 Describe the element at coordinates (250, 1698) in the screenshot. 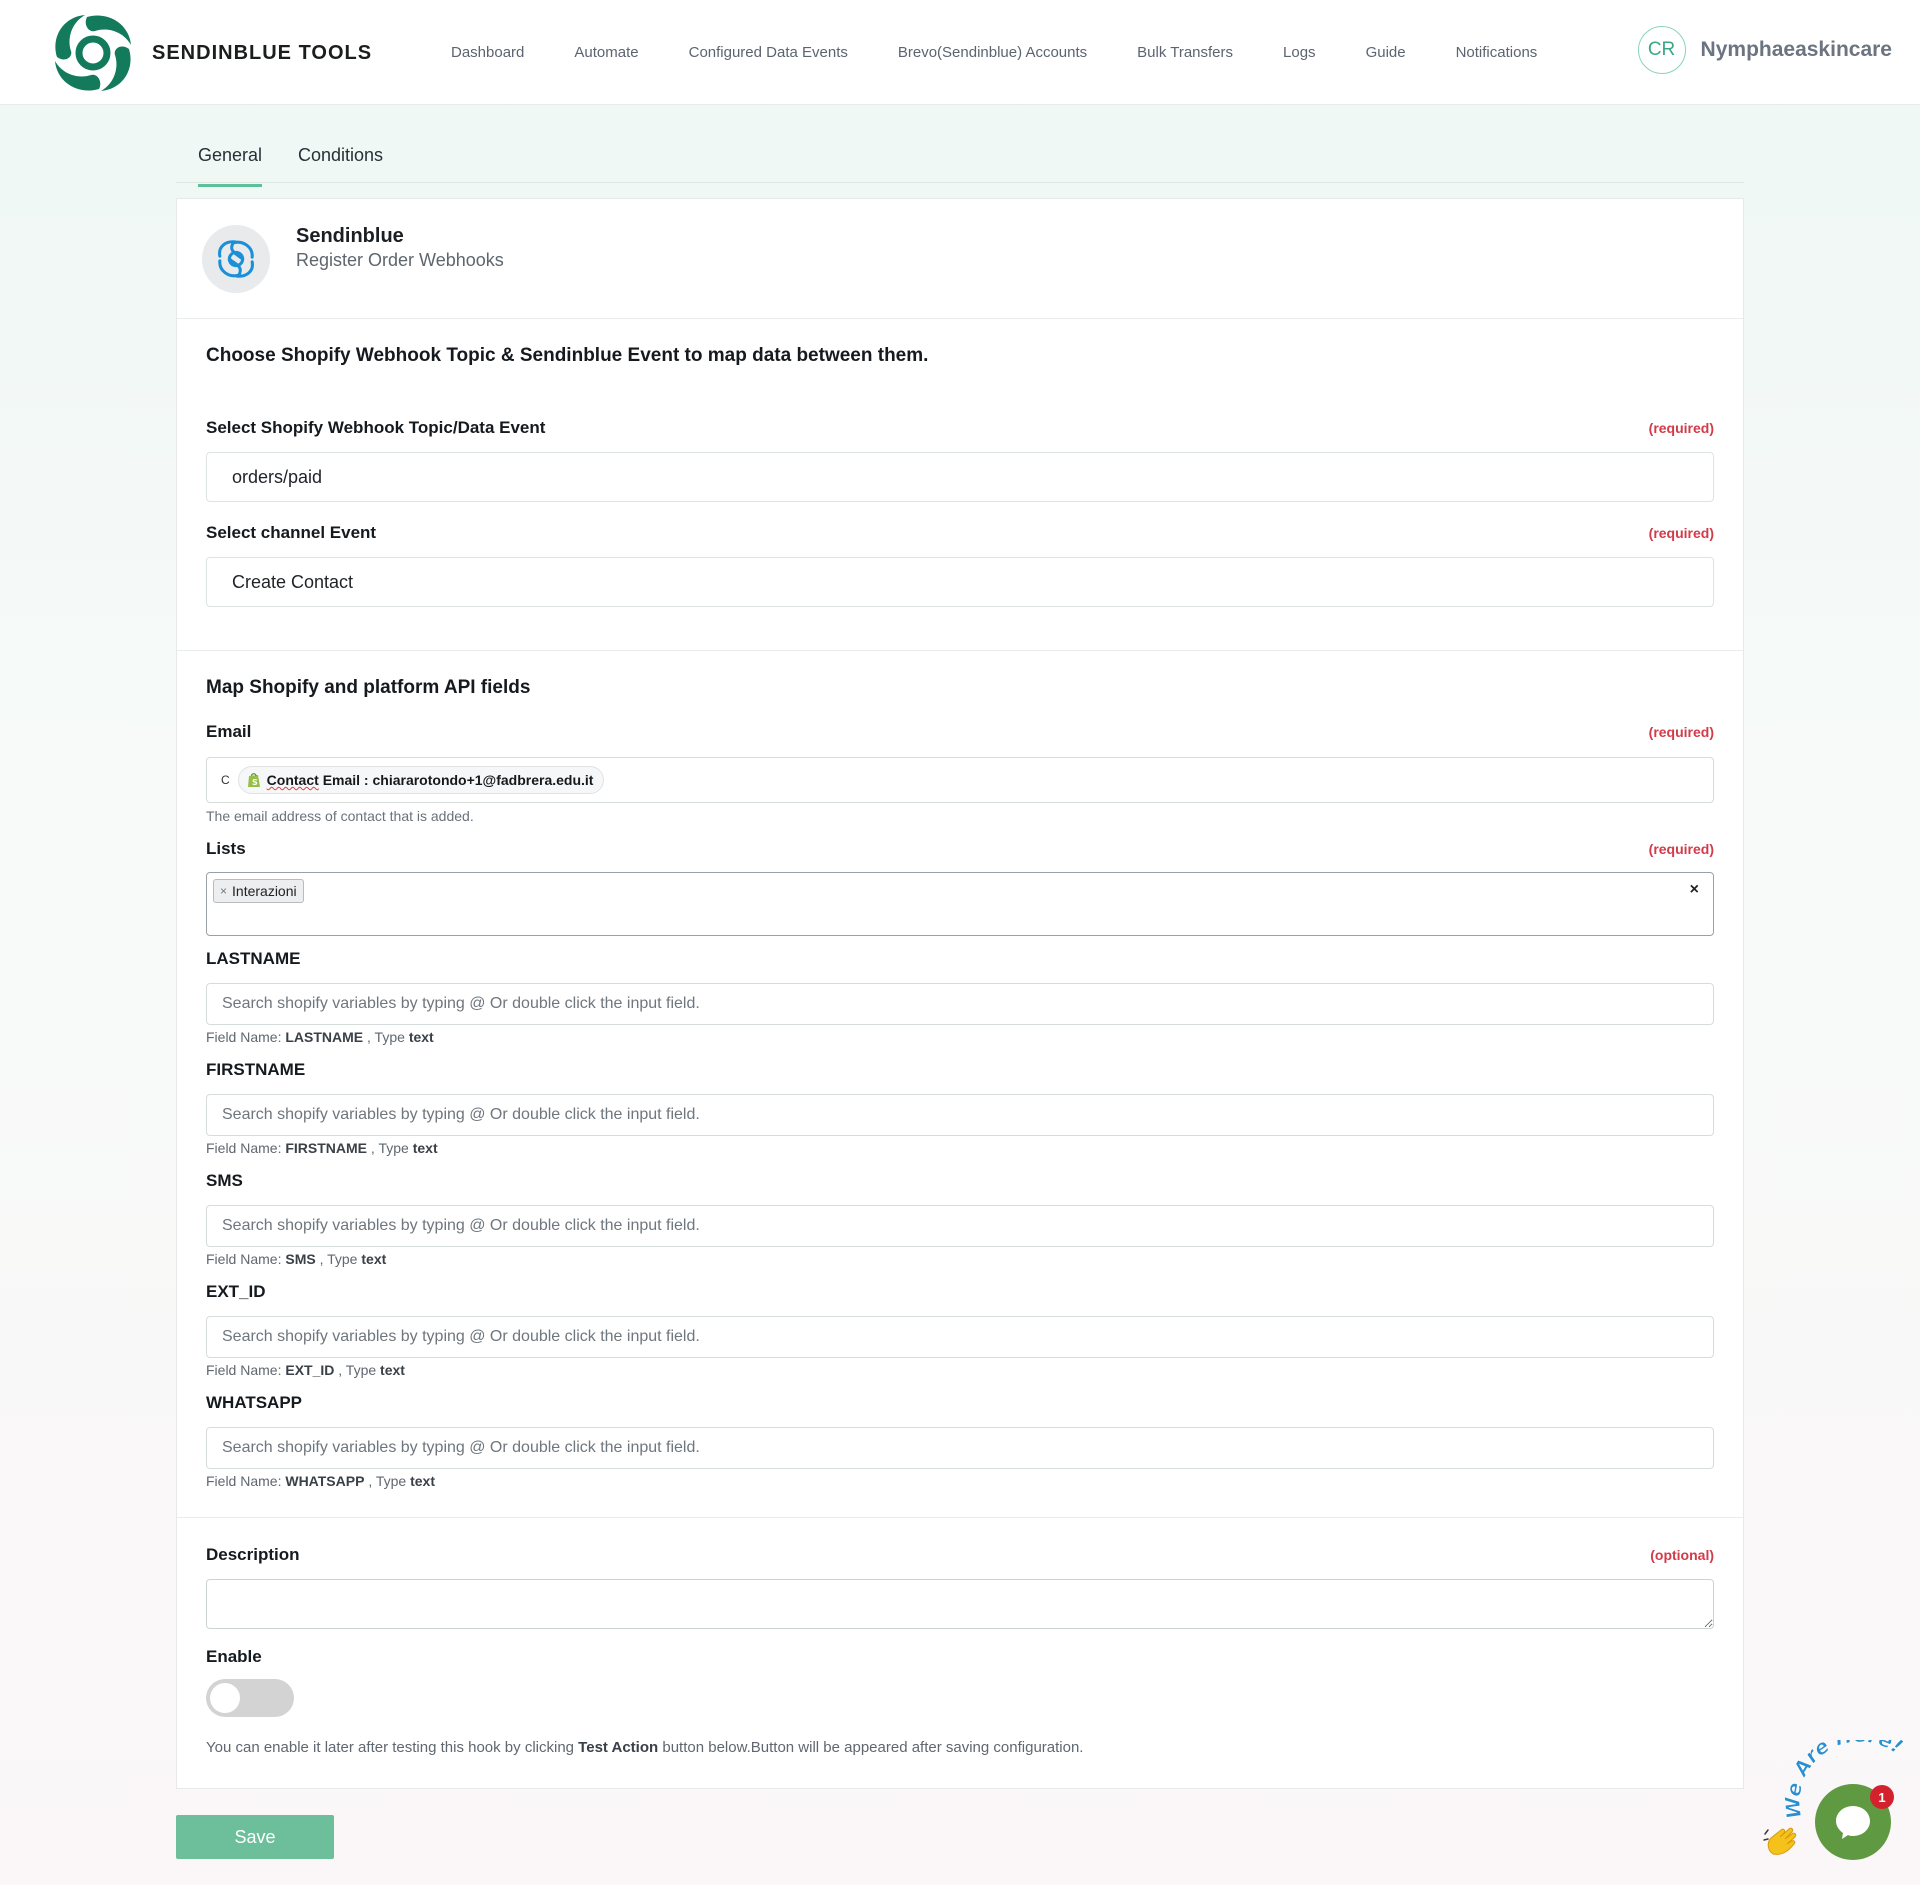

I see `enable-toggle` at that location.